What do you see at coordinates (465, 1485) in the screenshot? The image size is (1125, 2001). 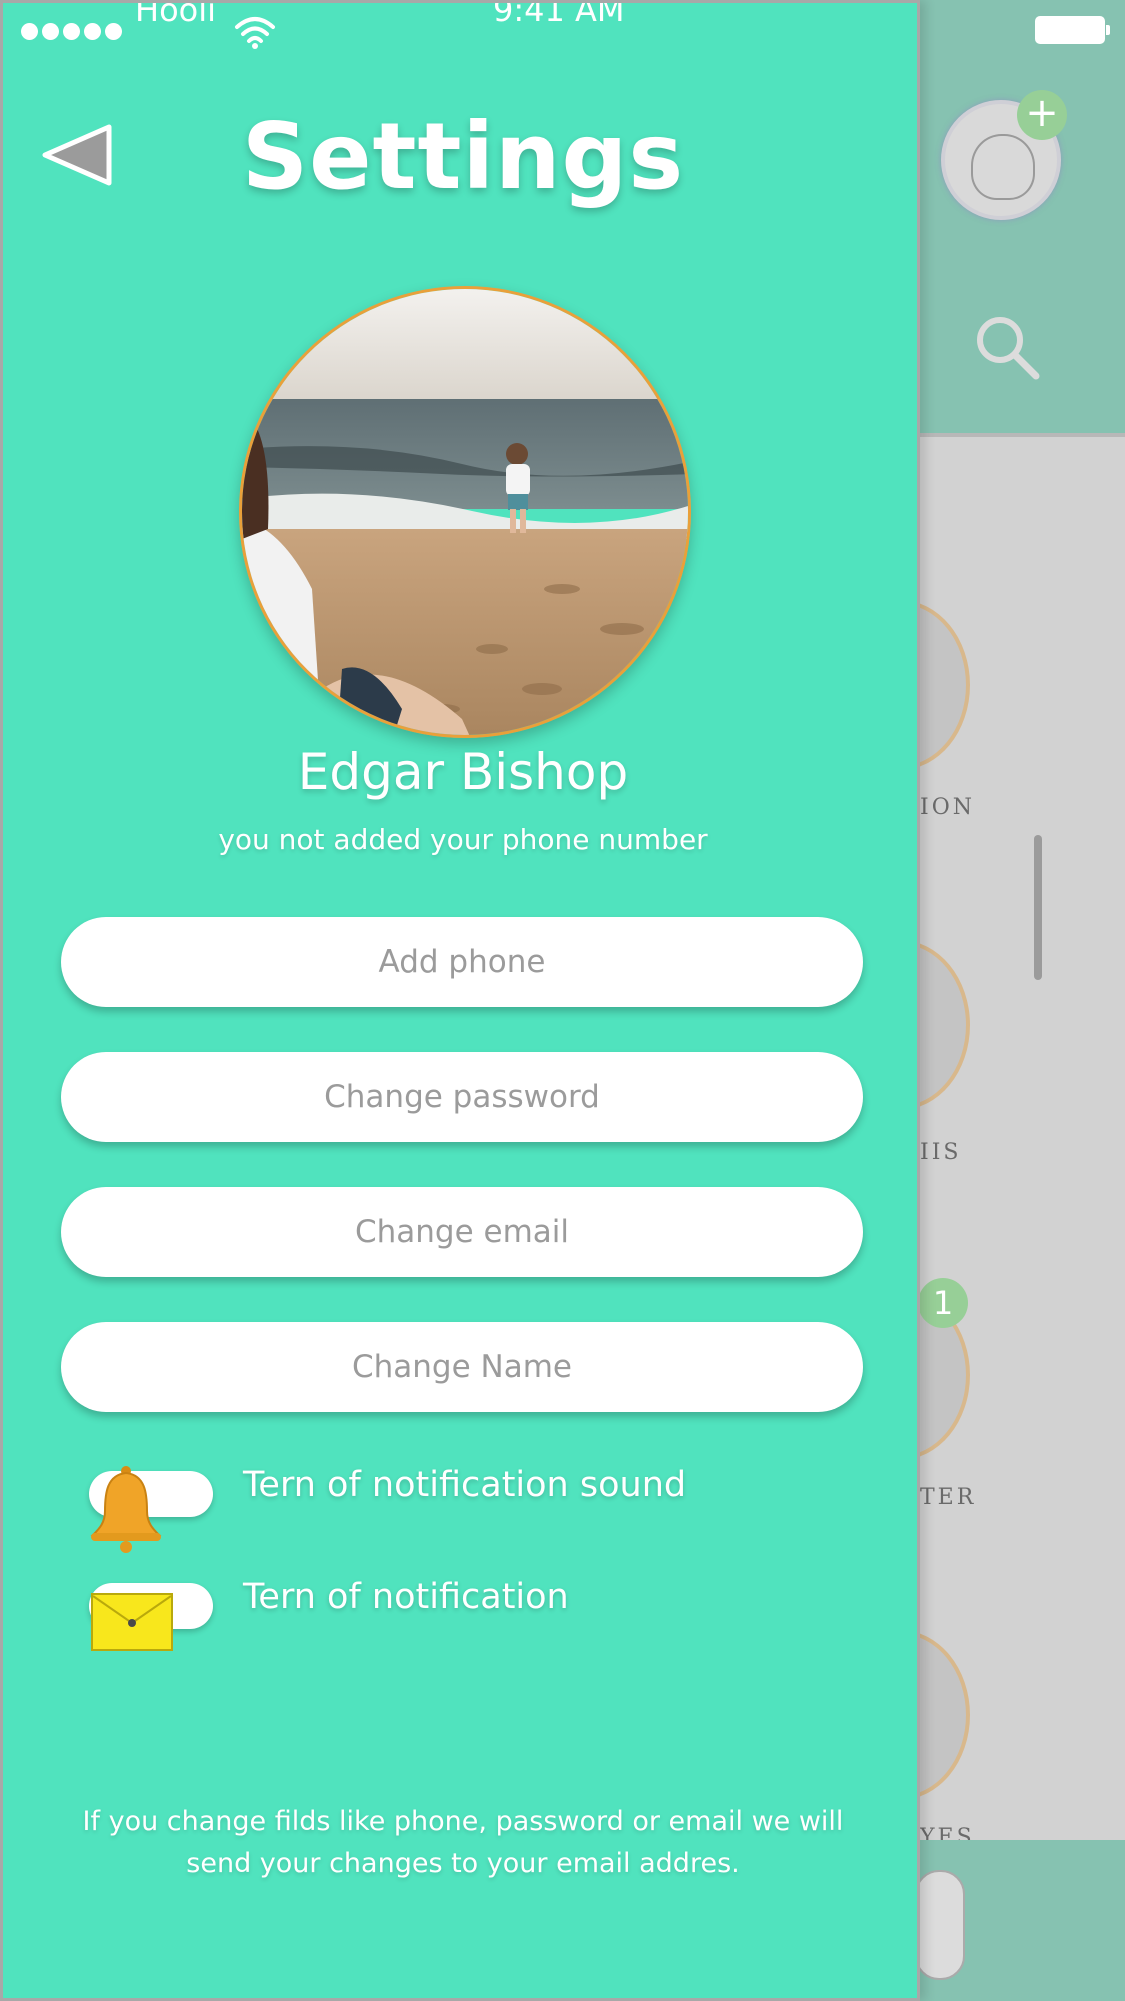 I see `notification-sound-label: Tern of notification sound` at bounding box center [465, 1485].